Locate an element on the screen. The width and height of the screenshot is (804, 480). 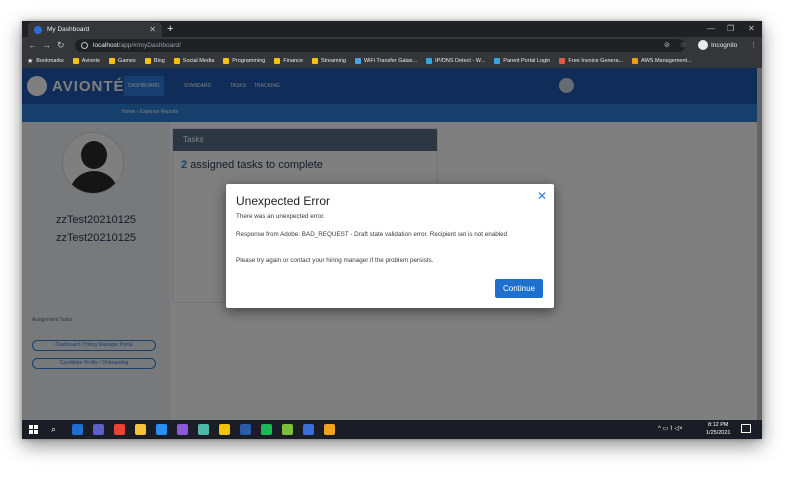
back-arrow-icon: ← is located at coordinates (32, 45).